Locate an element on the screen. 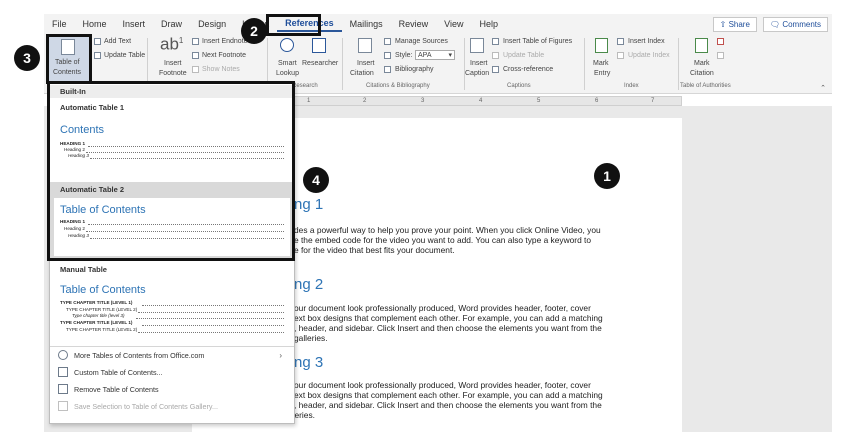  tab-view: View is located at coordinates (453, 24).